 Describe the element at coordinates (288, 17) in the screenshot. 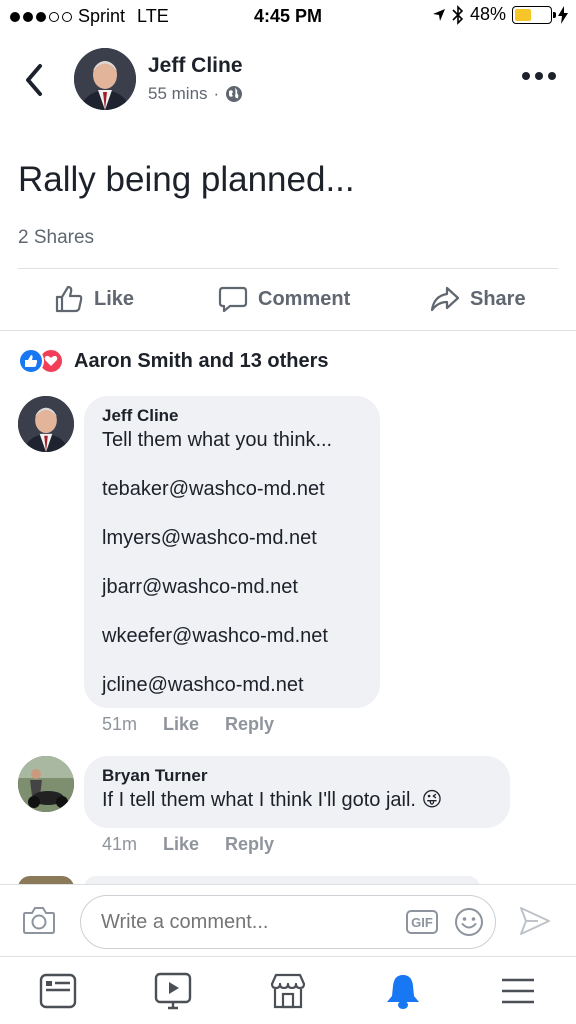

I see `status-bar: Sprint LTE 4:45 PM 48%` at that location.